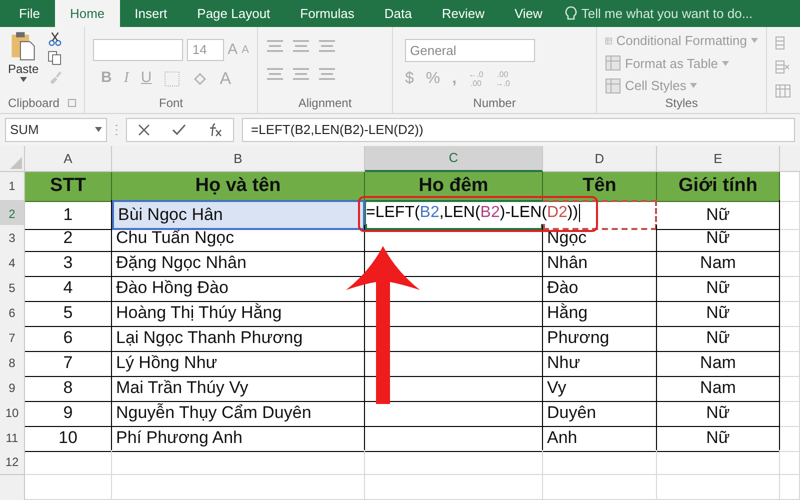  Describe the element at coordinates (476, 79) in the screenshot. I see `increase-decimal-button: ←.0 .00` at that location.